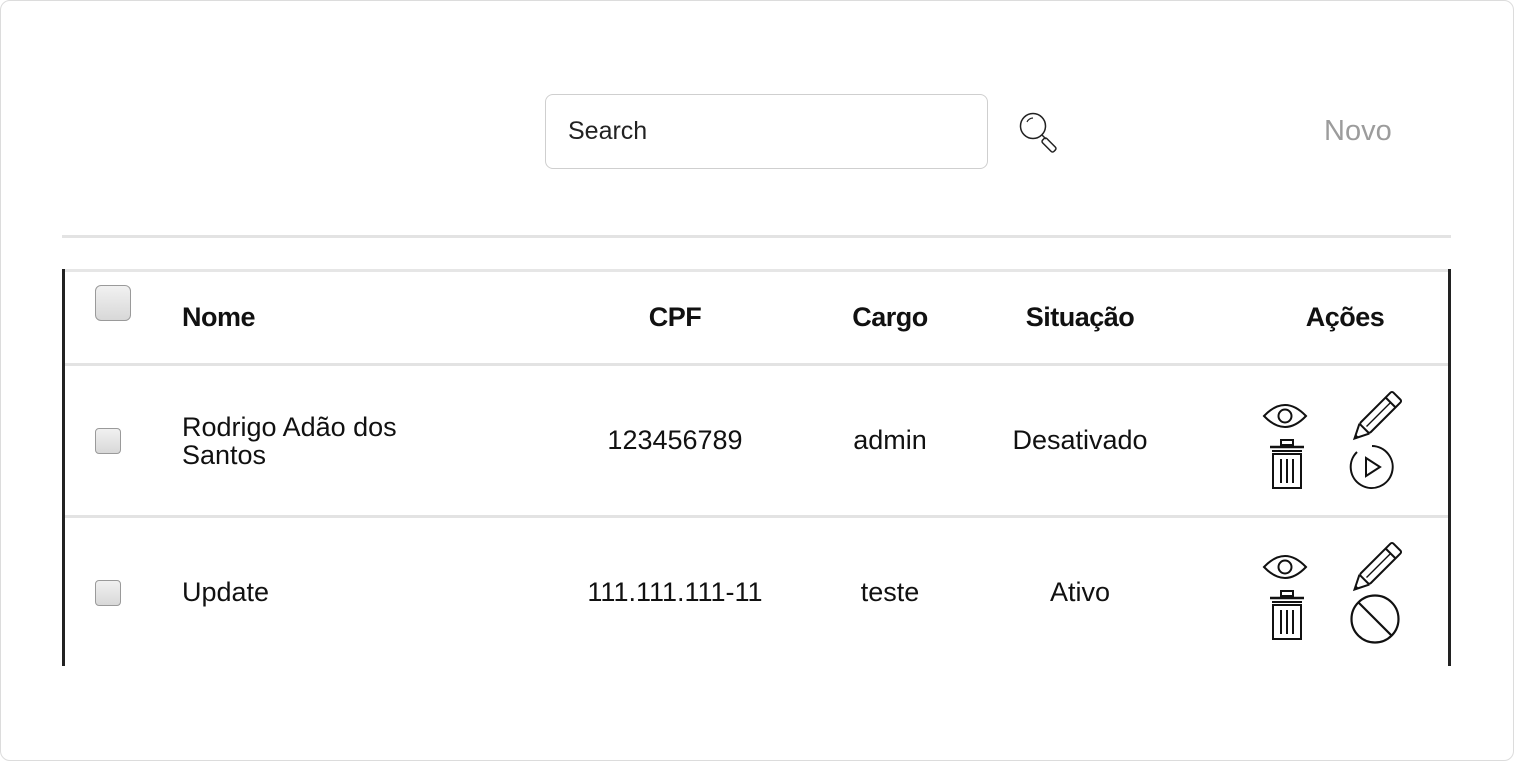  What do you see at coordinates (1080, 317) in the screenshot?
I see `header-situacao: Situação` at bounding box center [1080, 317].